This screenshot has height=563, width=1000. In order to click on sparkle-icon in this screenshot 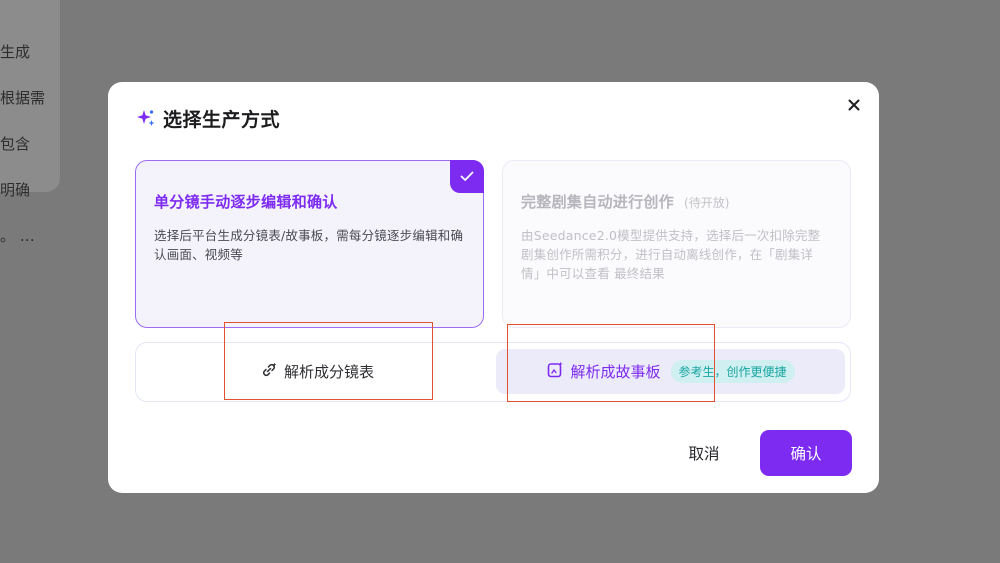, I will do `click(146, 118)`.